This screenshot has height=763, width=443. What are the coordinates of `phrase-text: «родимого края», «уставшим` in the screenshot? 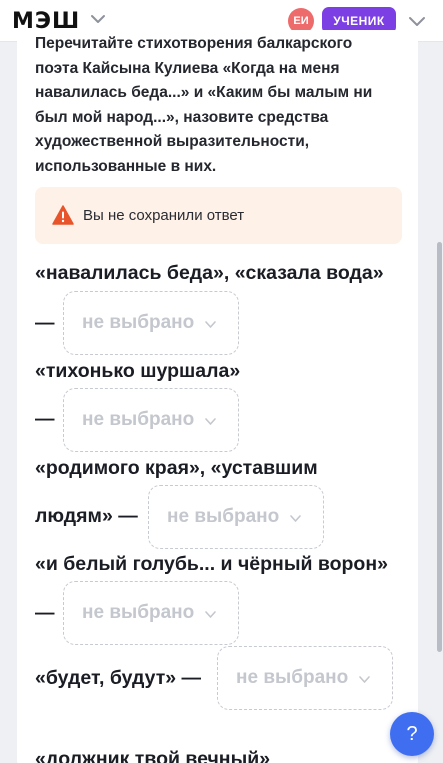 It's located at (176, 468).